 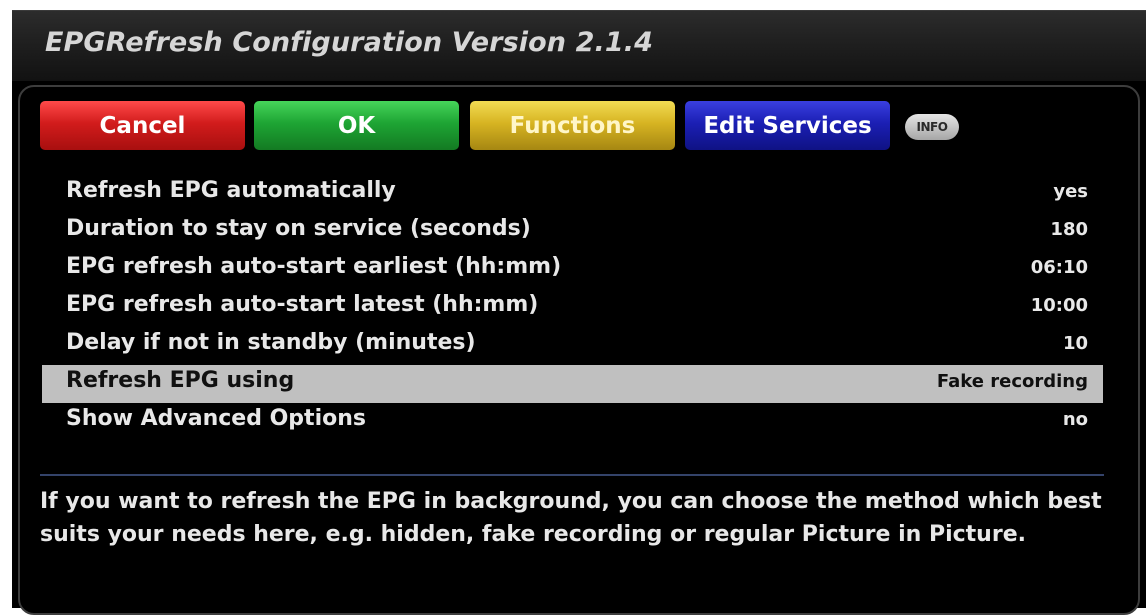 What do you see at coordinates (932, 127) in the screenshot?
I see `info-icon: INFO` at bounding box center [932, 127].